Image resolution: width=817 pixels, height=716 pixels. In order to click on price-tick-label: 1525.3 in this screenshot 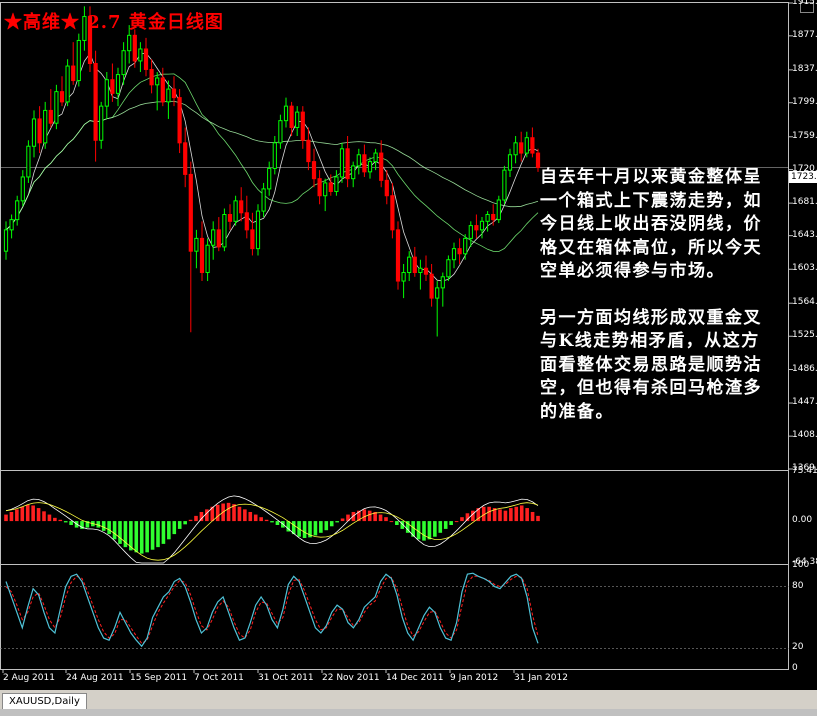, I will do `click(804, 335)`.